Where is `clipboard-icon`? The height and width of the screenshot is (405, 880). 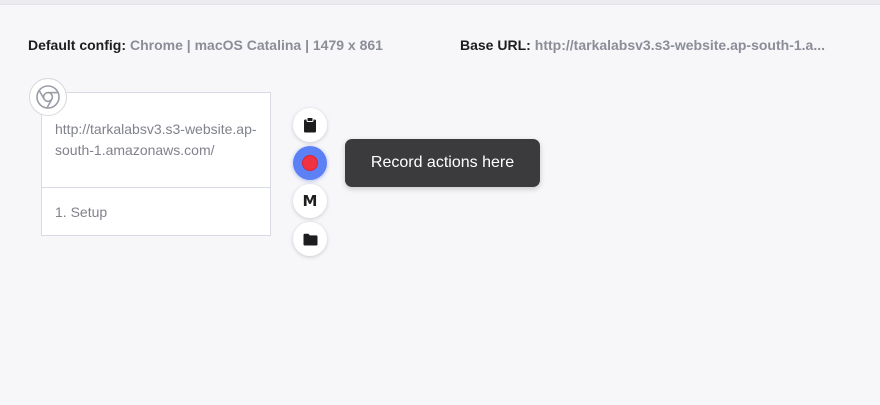 clipboard-icon is located at coordinates (310, 125).